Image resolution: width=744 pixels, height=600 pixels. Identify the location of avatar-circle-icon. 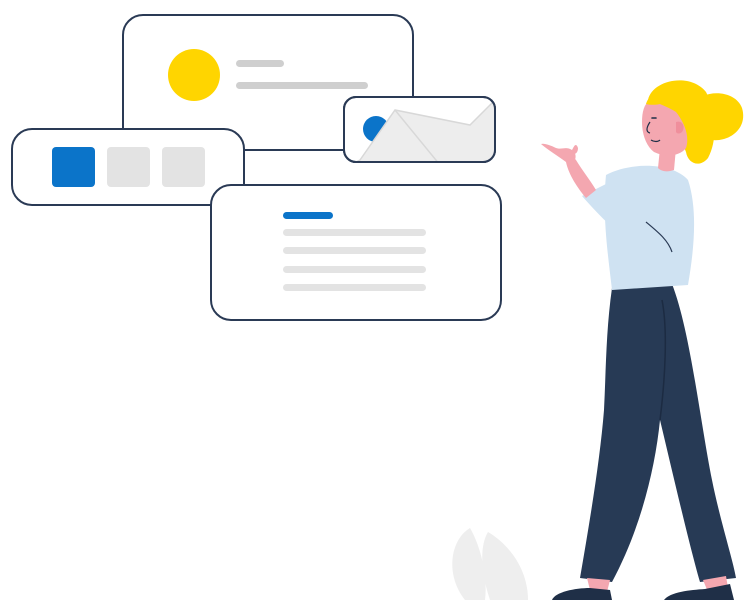
(194, 75).